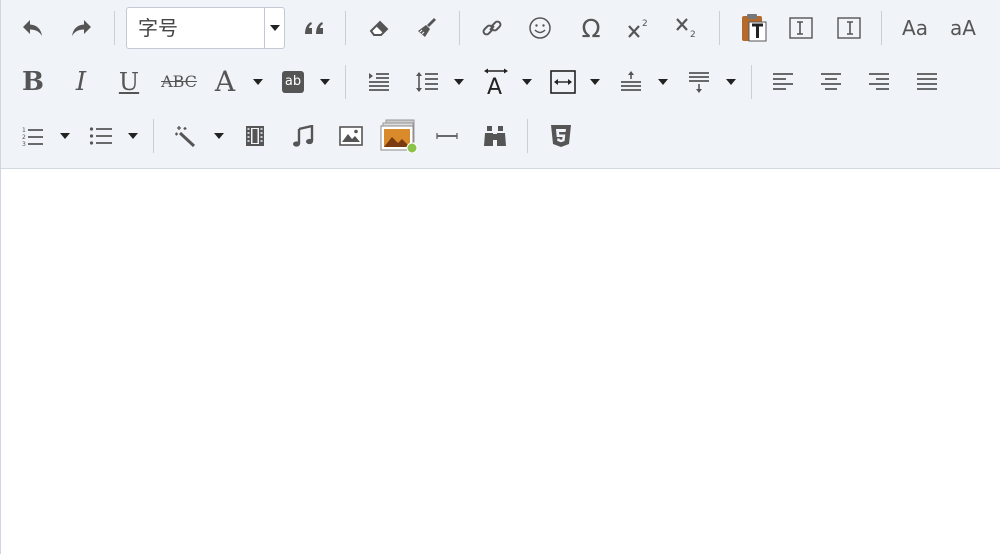 Image resolution: width=1000 pixels, height=554 pixels. Describe the element at coordinates (591, 28) in the screenshot. I see `special-char-button: Ω` at that location.